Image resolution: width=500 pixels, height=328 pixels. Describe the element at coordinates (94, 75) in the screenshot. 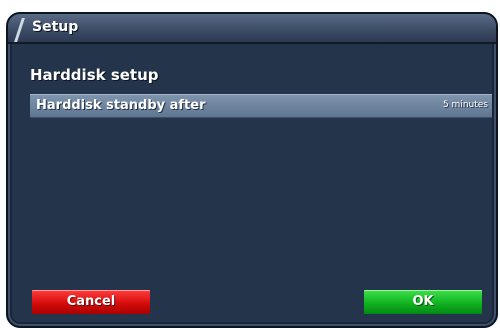

I see `section-title: Harddisk setup` at that location.